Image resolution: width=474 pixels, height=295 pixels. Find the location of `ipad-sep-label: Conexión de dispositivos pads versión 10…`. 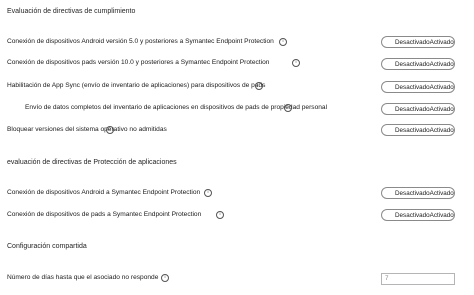

ipad-sep-label: Conexión de dispositivos pads versión 10… is located at coordinates (138, 62).